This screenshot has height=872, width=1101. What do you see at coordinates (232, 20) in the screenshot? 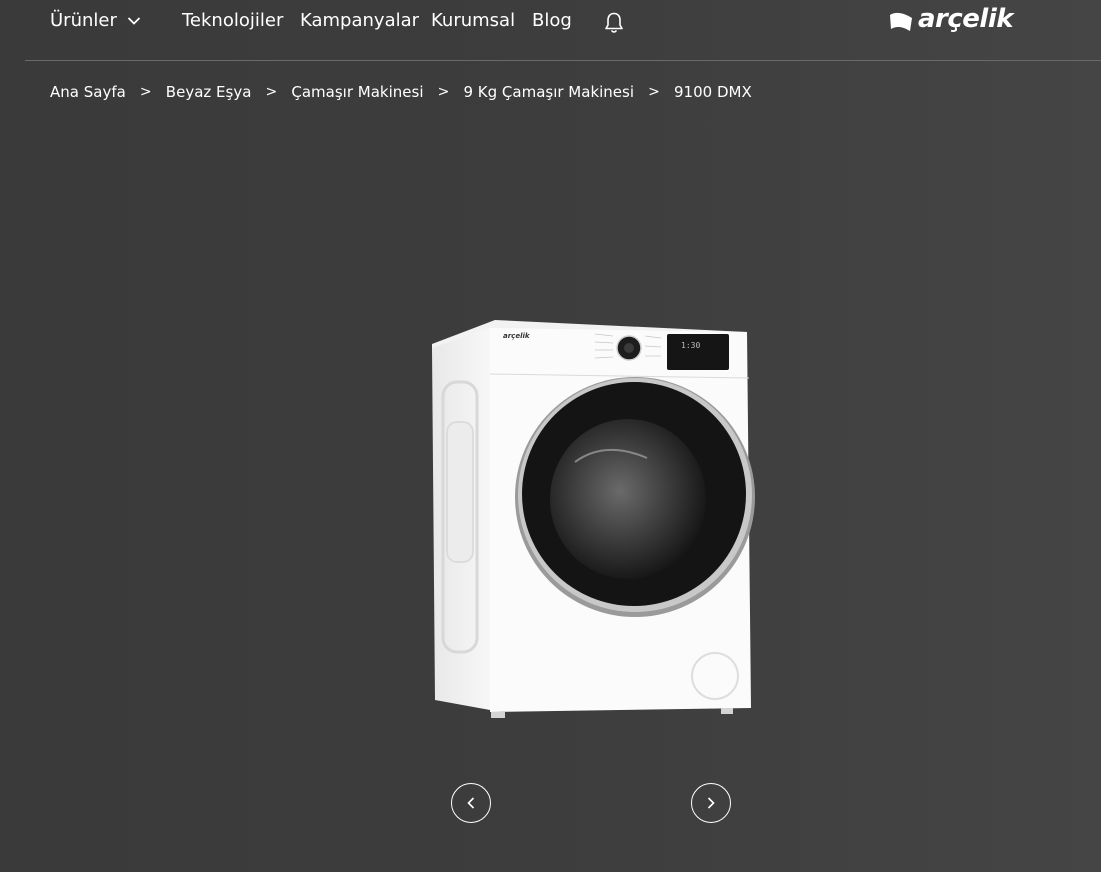
I see `nav-item-technologies: Teknolojiler` at bounding box center [232, 20].